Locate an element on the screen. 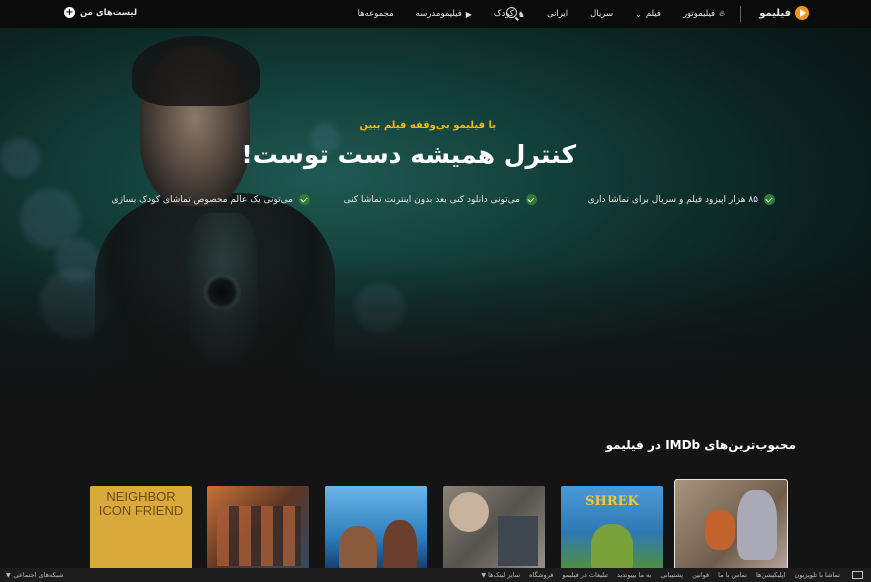 This screenshot has width=871, height=582. poster-title: SHREK is located at coordinates (612, 501).